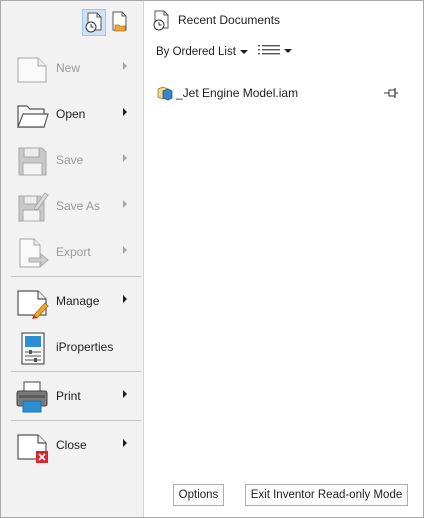 The image size is (424, 518). What do you see at coordinates (68, 396) in the screenshot?
I see `menu-print-label: Print` at bounding box center [68, 396].